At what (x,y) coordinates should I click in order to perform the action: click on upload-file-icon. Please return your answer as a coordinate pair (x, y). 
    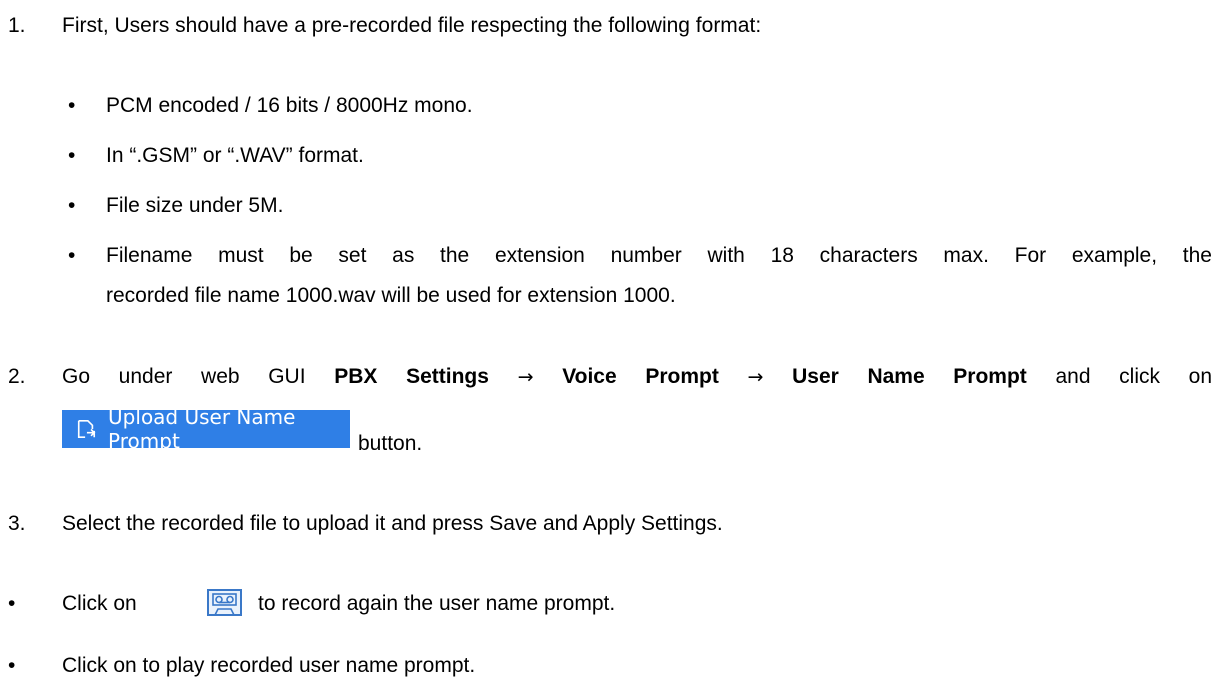
    Looking at the image, I should click on (86, 429).